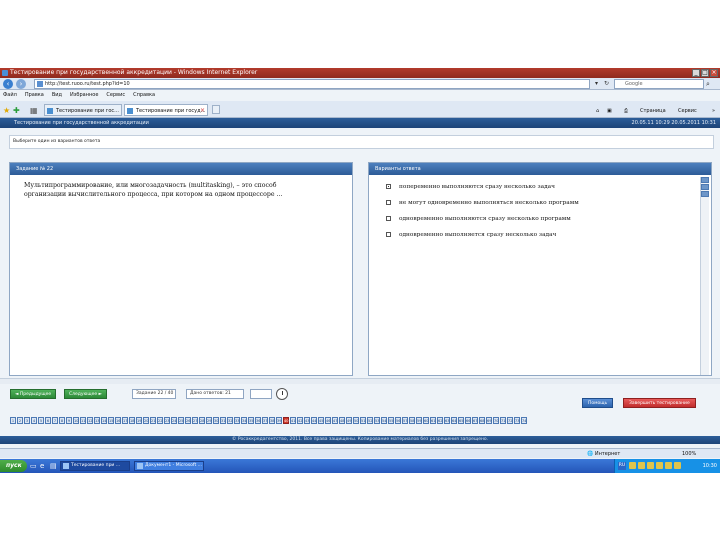  Describe the element at coordinates (659, 84) in the screenshot. I see `search-input: Google` at that location.